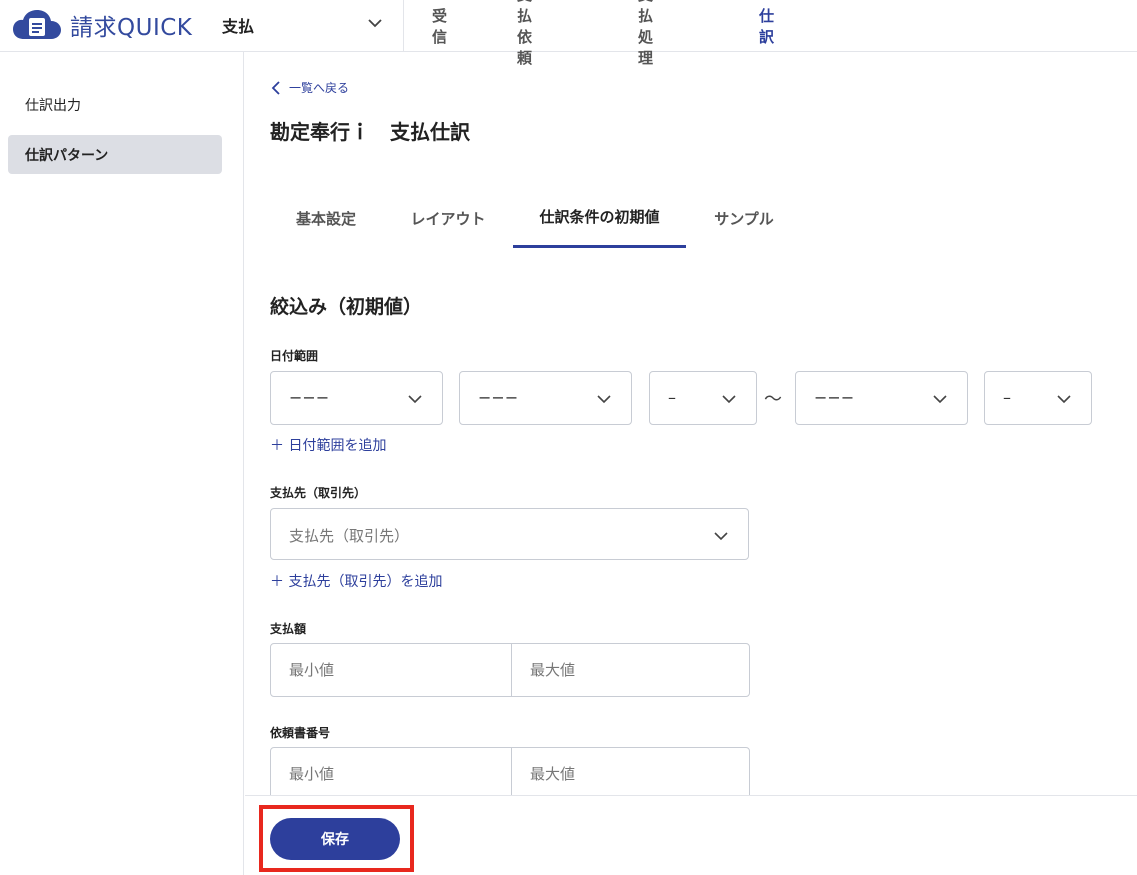 This screenshot has width=1137, height=875. What do you see at coordinates (346, 307) in the screenshot?
I see `section-title: 絞込み（初期値）` at bounding box center [346, 307].